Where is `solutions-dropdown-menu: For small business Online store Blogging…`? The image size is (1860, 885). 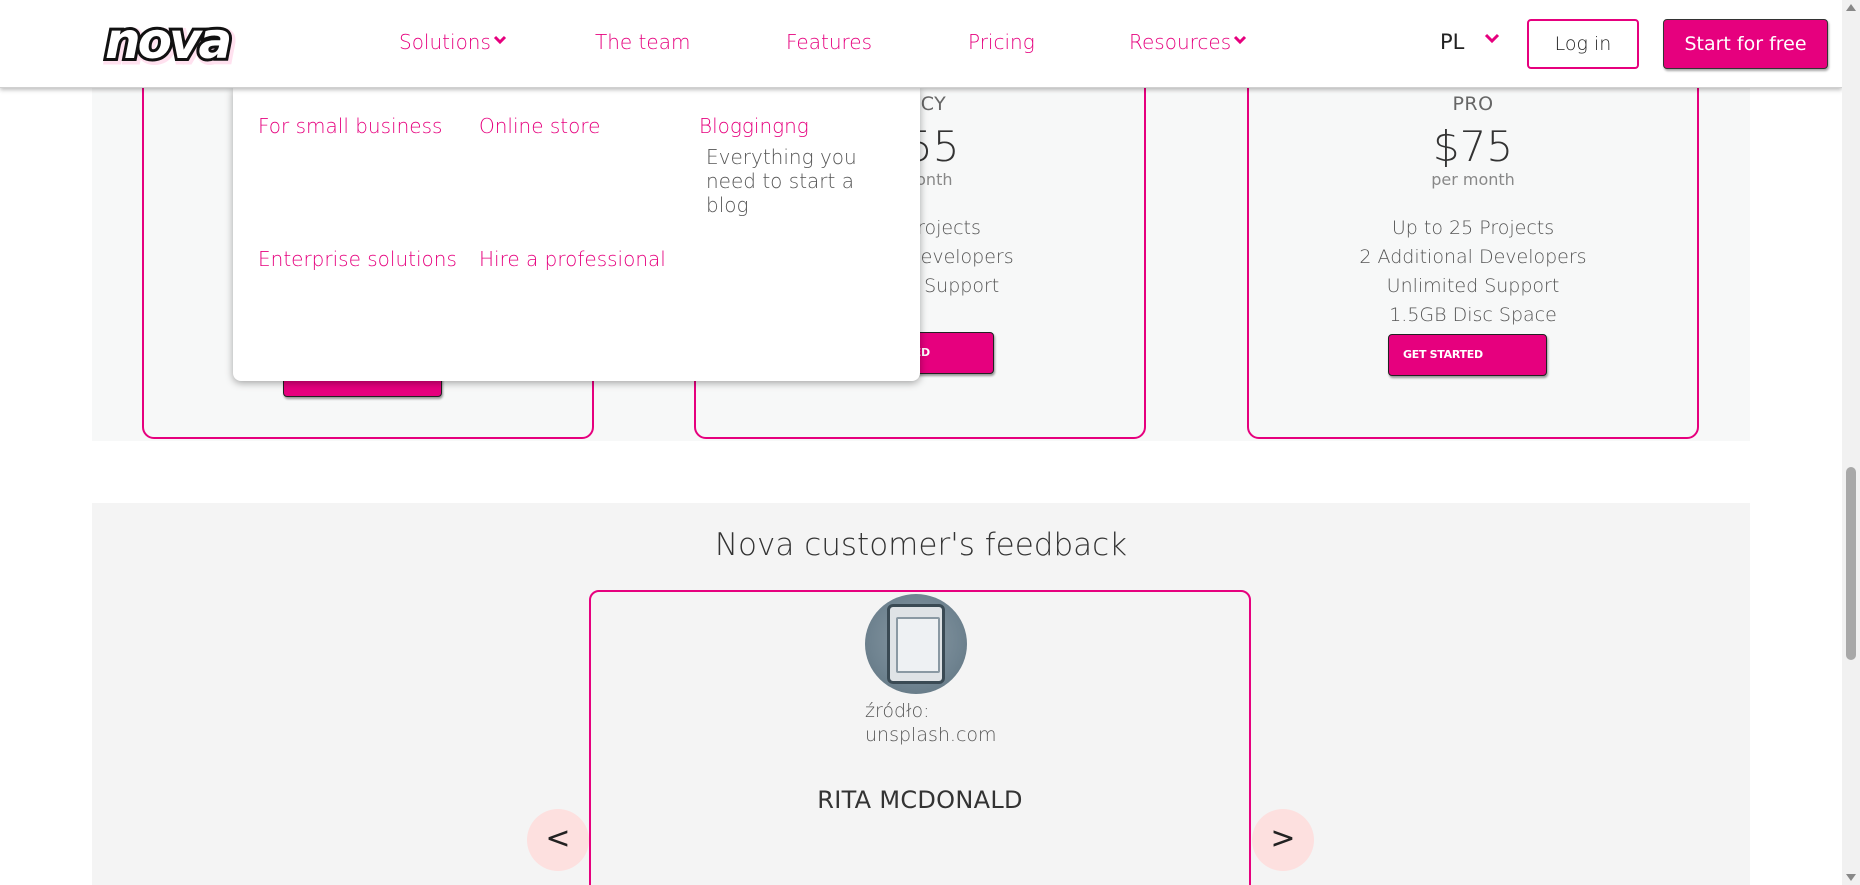
solutions-dropdown-menu: For small business Online store Blogging… is located at coordinates (576, 234).